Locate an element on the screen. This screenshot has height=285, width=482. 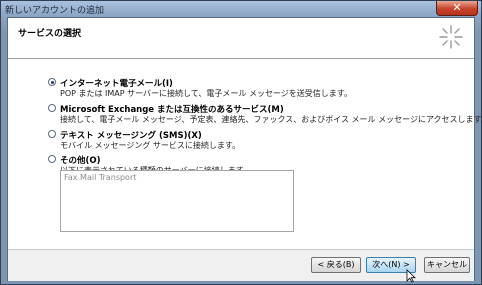
window-title: 新しいアカウントの追加 is located at coordinates (55, 11).